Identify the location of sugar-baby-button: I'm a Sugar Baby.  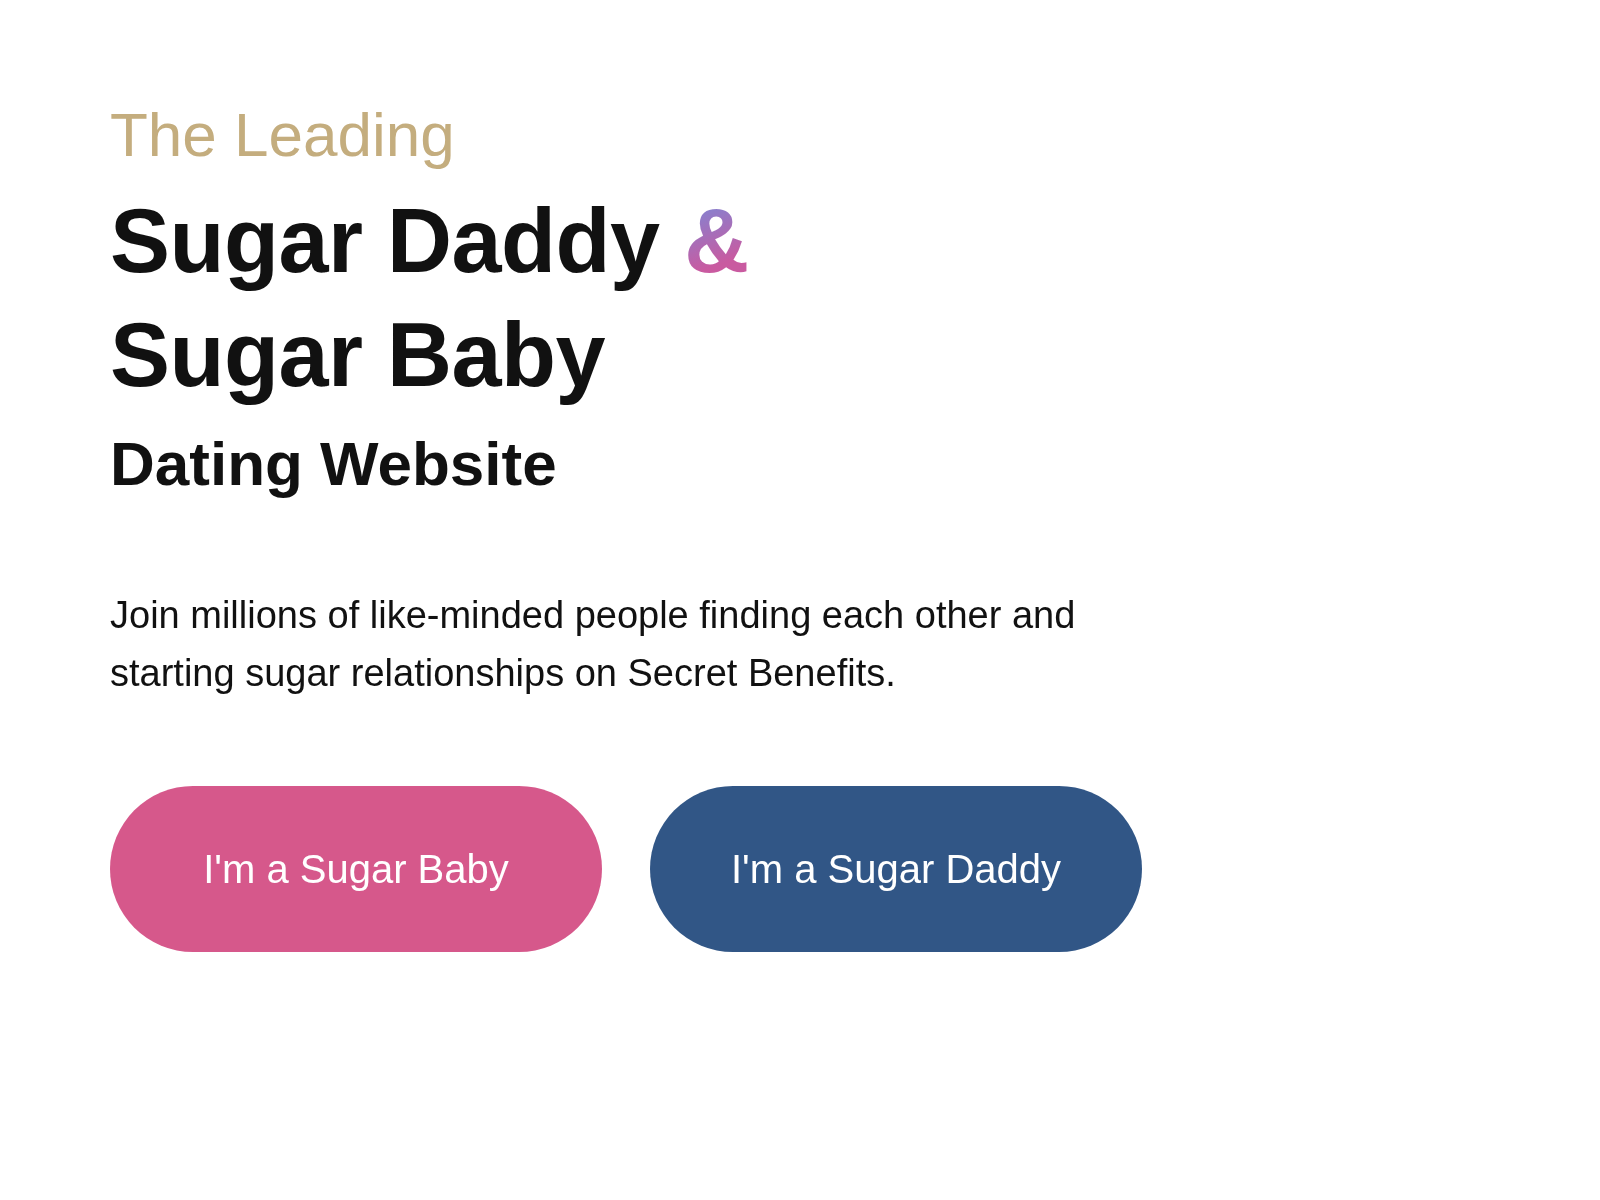
(356, 869).